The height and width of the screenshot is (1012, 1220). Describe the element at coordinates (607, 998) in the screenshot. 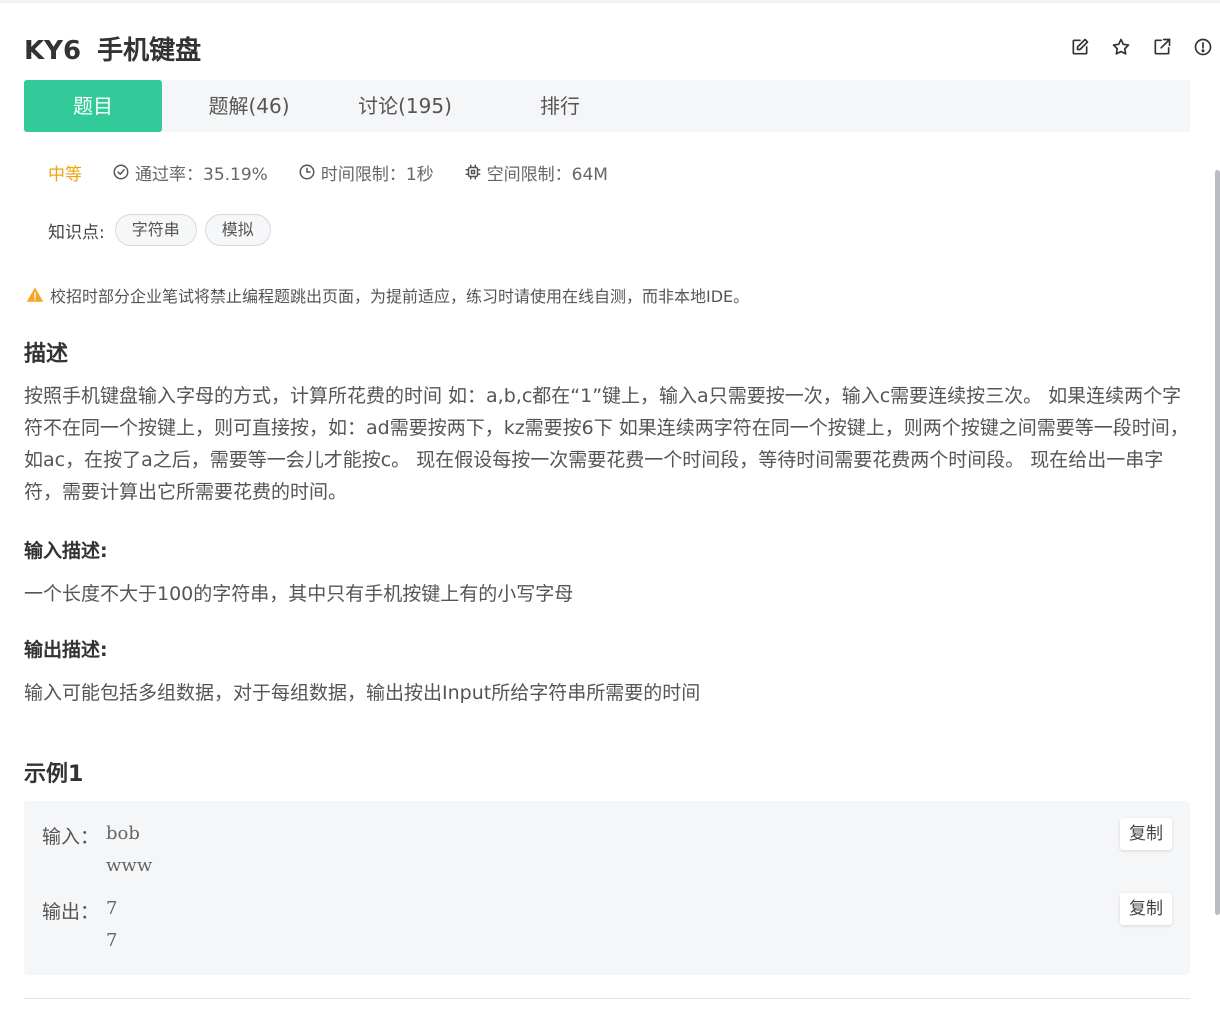

I see `section-divider` at that location.